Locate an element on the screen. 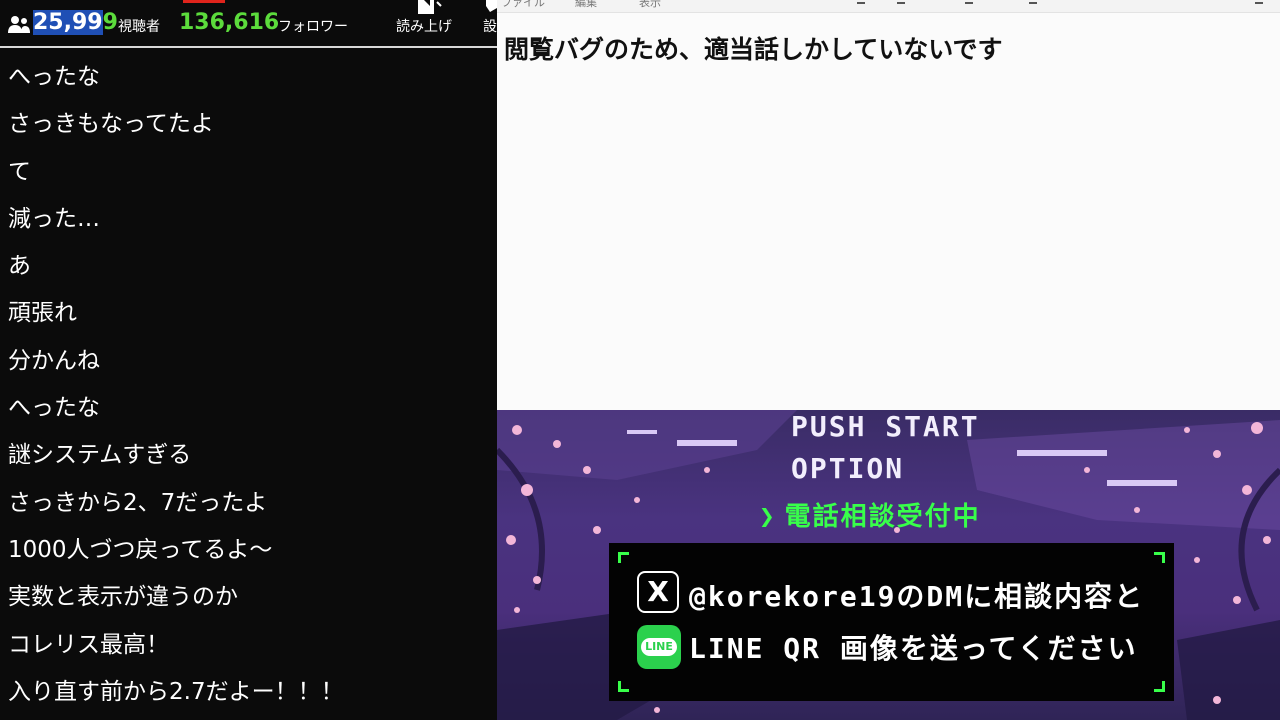 This screenshot has width=1280, height=720. consult-line: ❯ 電話相談受付中 is located at coordinates (870, 514).